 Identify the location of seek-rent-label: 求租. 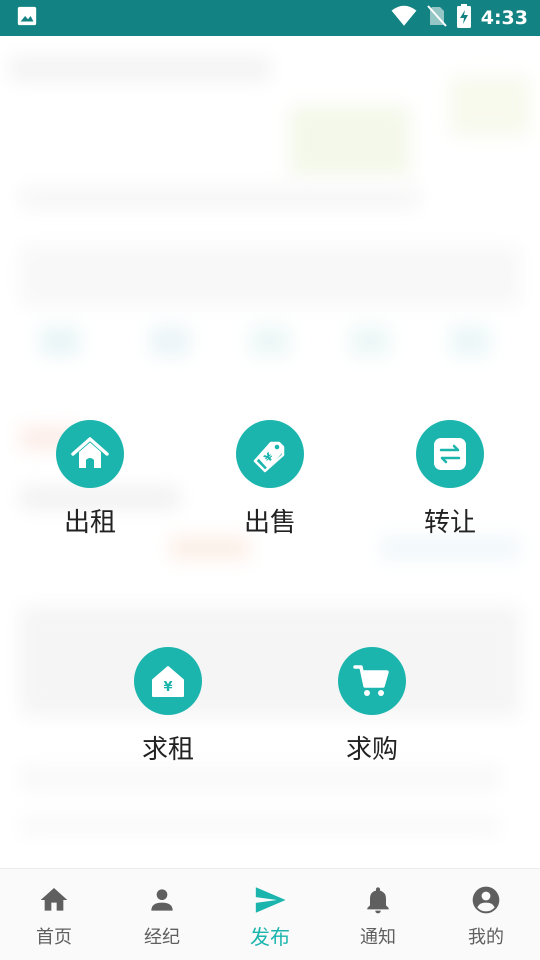
(167, 750).